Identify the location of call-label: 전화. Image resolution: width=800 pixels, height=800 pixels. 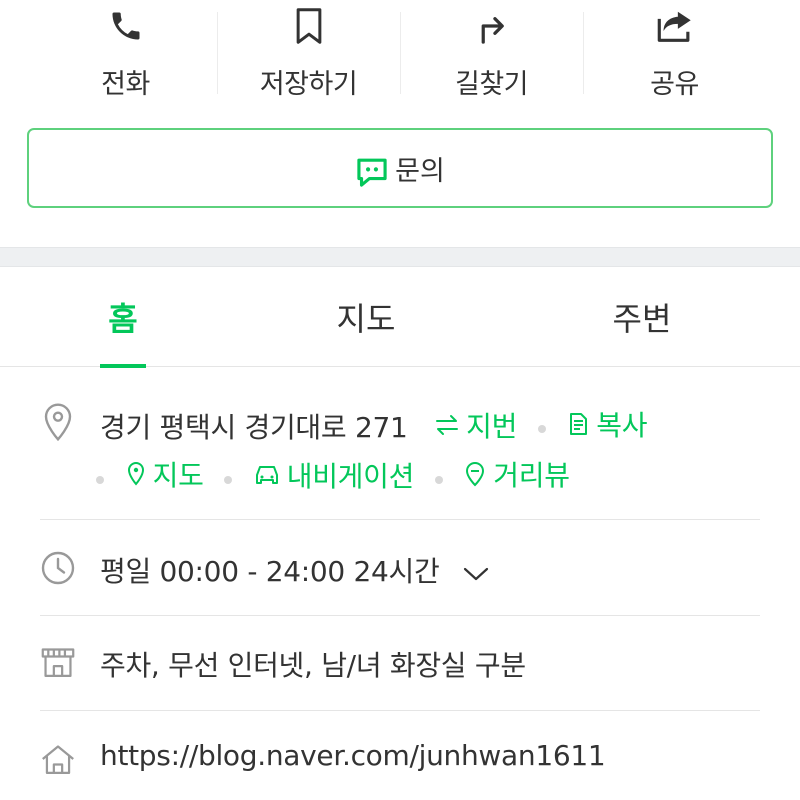
(125, 84).